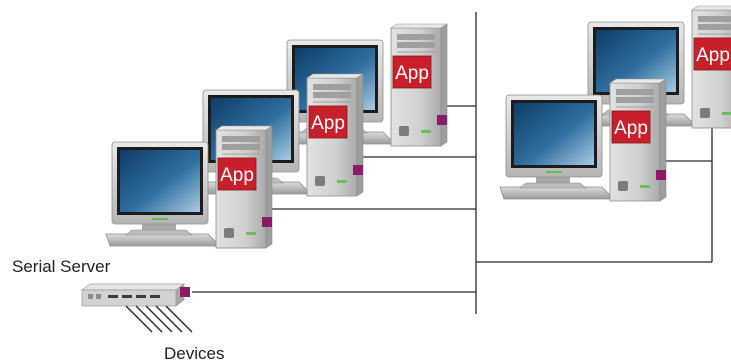  What do you see at coordinates (189, 187) in the screenshot?
I see `workstation-left-front: App` at bounding box center [189, 187].